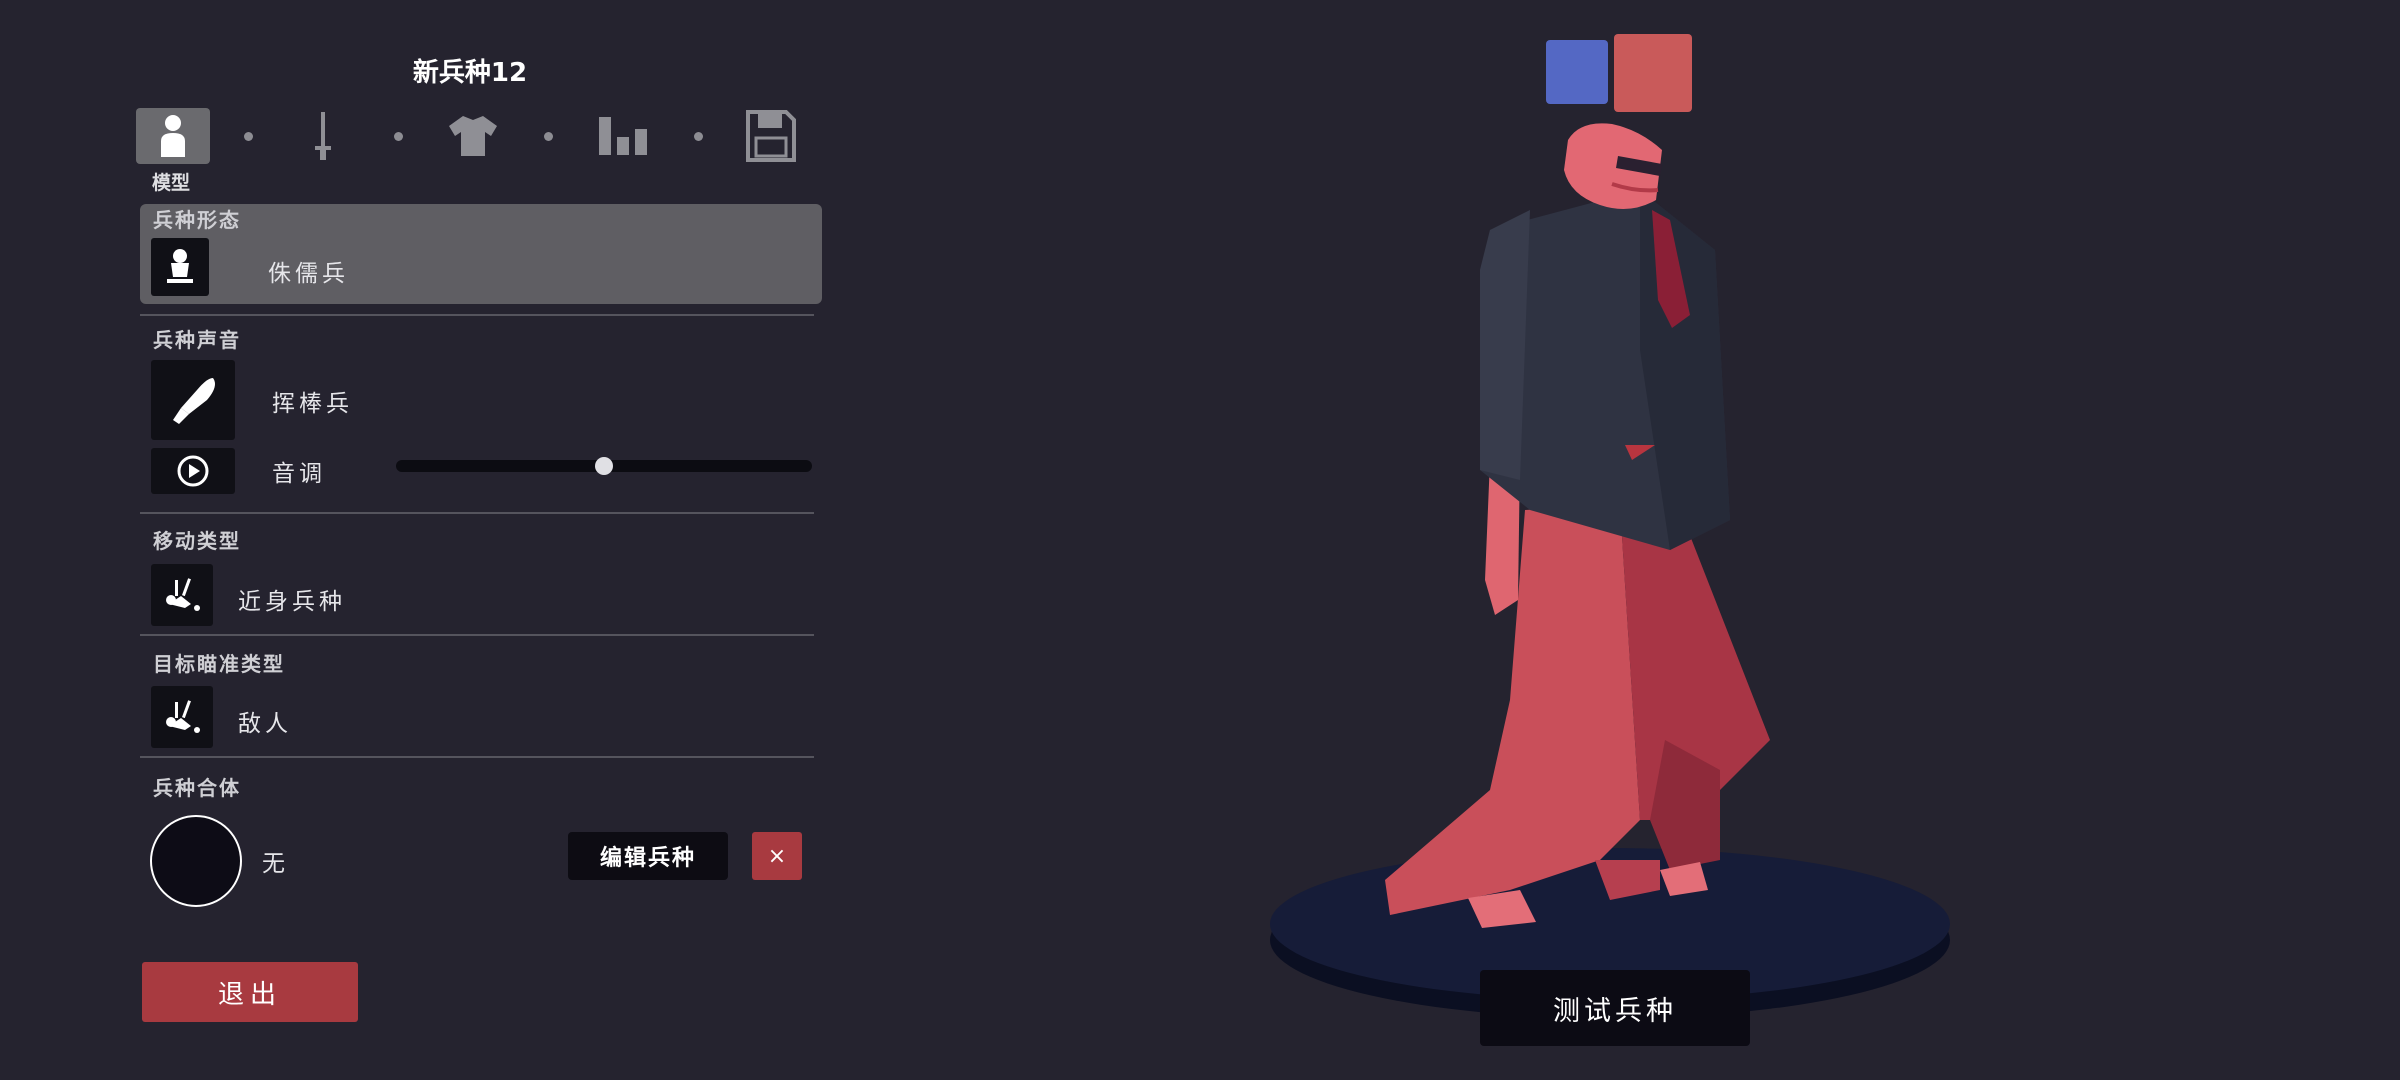 Image resolution: width=2400 pixels, height=1080 pixels. I want to click on pitch-slider-handle, so click(604, 466).